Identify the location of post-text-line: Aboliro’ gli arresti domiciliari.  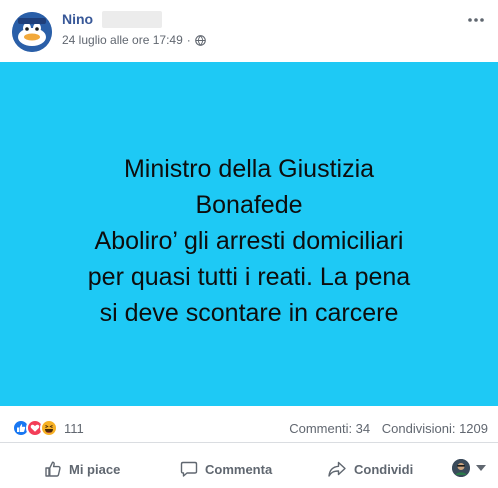
(249, 241).